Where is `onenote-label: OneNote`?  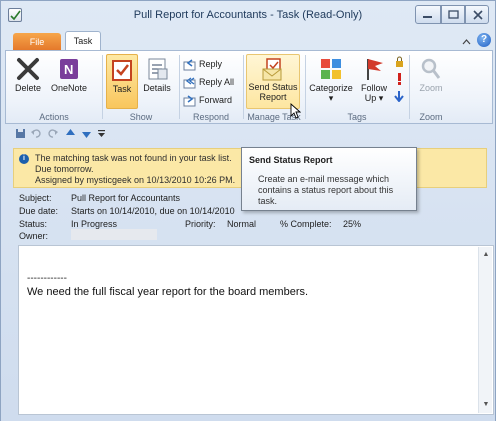 onenote-label: OneNote is located at coordinates (69, 88).